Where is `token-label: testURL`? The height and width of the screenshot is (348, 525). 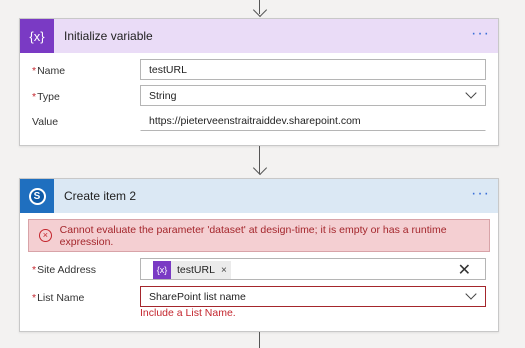 token-label: testURL is located at coordinates (196, 270).